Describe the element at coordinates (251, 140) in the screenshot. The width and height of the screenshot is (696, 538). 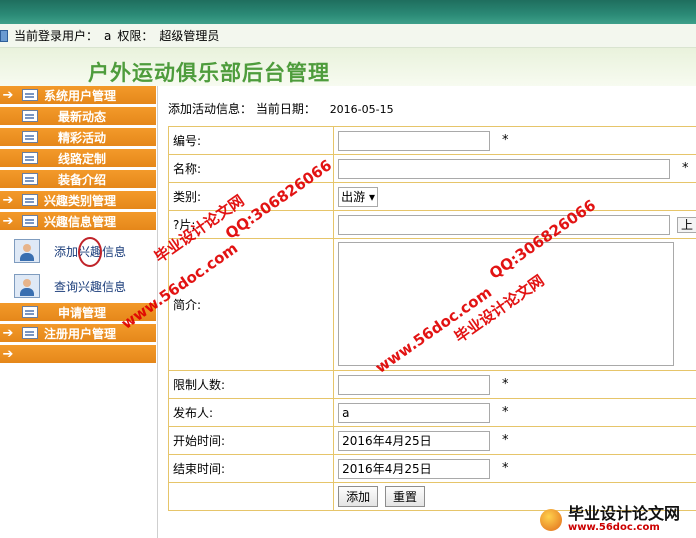
I see `field-label: 编号:` at that location.